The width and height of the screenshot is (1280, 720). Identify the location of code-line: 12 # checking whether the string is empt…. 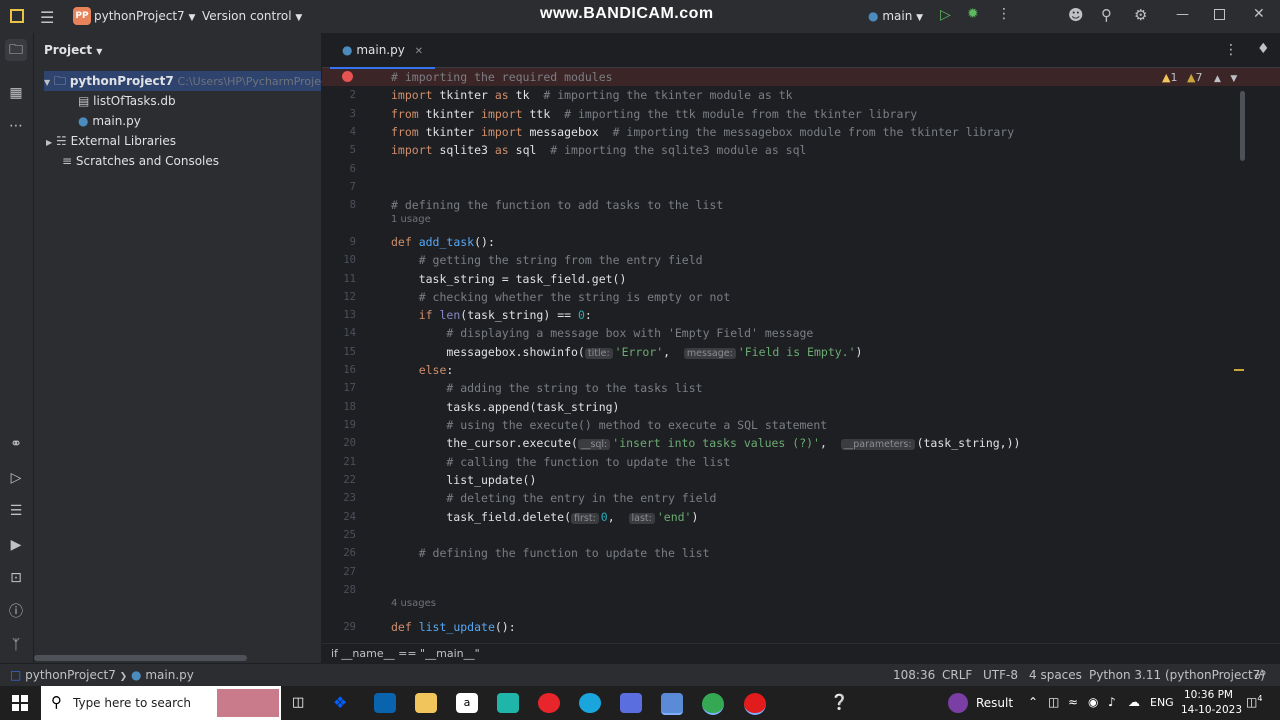
(801, 297).